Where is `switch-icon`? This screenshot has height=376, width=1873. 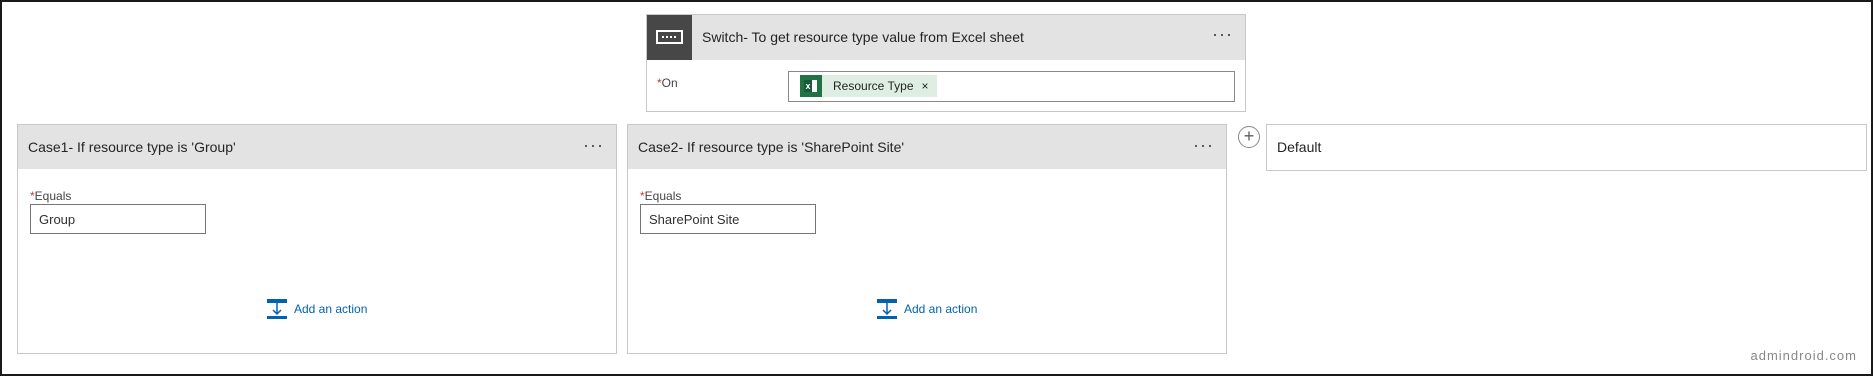
switch-icon is located at coordinates (669, 37).